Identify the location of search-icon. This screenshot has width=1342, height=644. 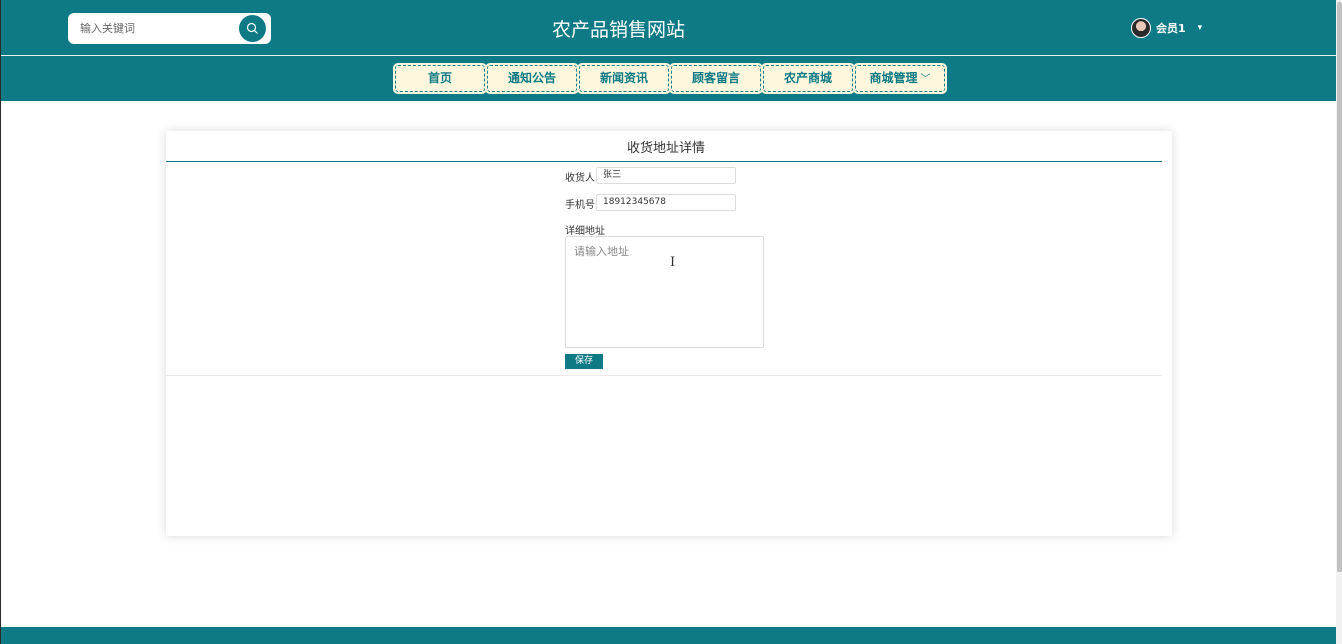
(252, 28).